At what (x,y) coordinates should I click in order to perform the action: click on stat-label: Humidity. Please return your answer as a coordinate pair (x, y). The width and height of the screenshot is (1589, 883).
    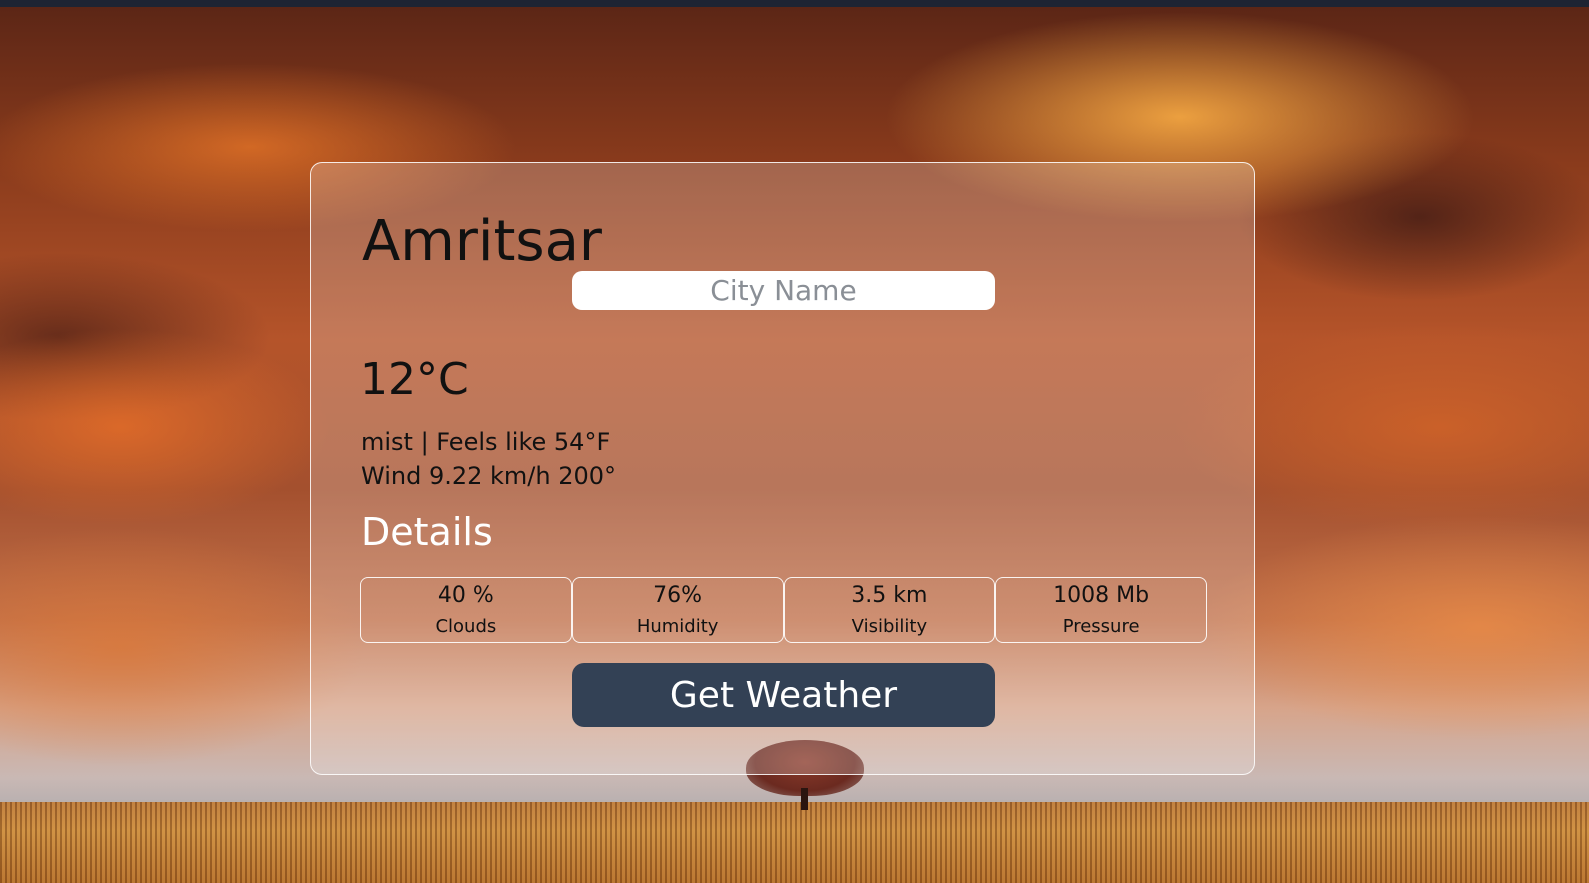
    Looking at the image, I should click on (677, 626).